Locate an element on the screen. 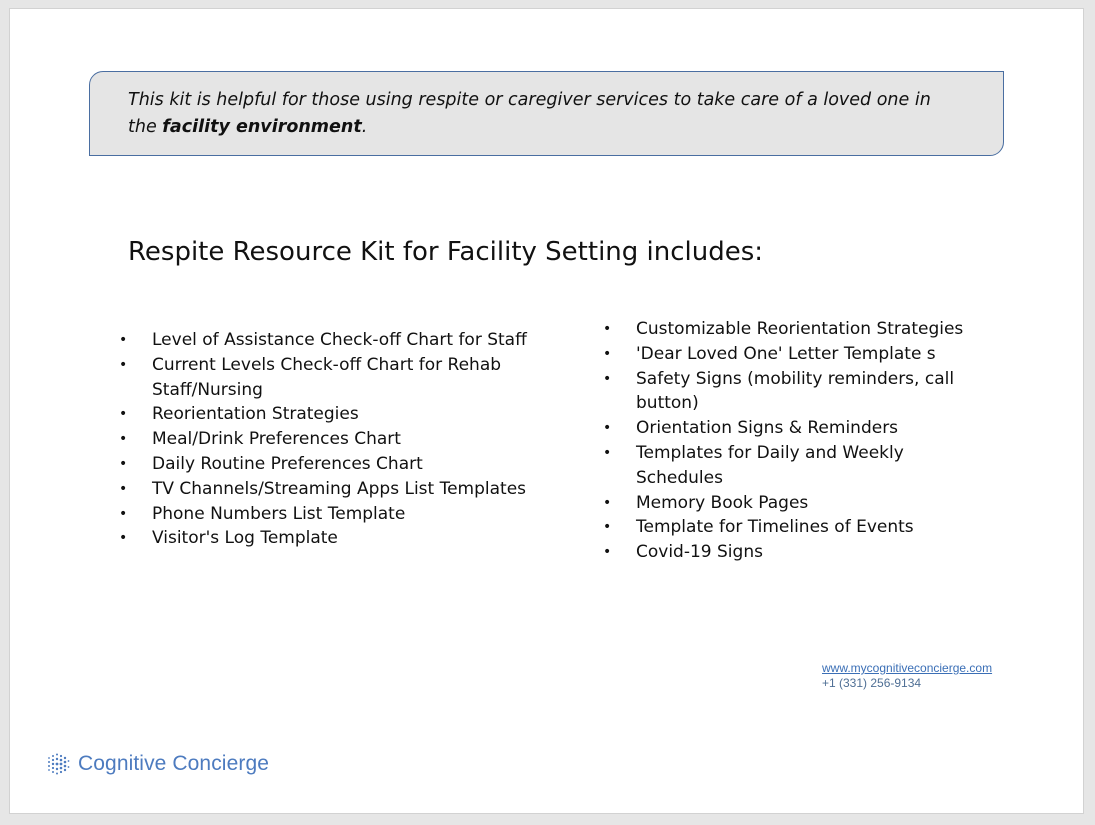  list-item: Daily Routine Preferences Chart is located at coordinates (329, 464).